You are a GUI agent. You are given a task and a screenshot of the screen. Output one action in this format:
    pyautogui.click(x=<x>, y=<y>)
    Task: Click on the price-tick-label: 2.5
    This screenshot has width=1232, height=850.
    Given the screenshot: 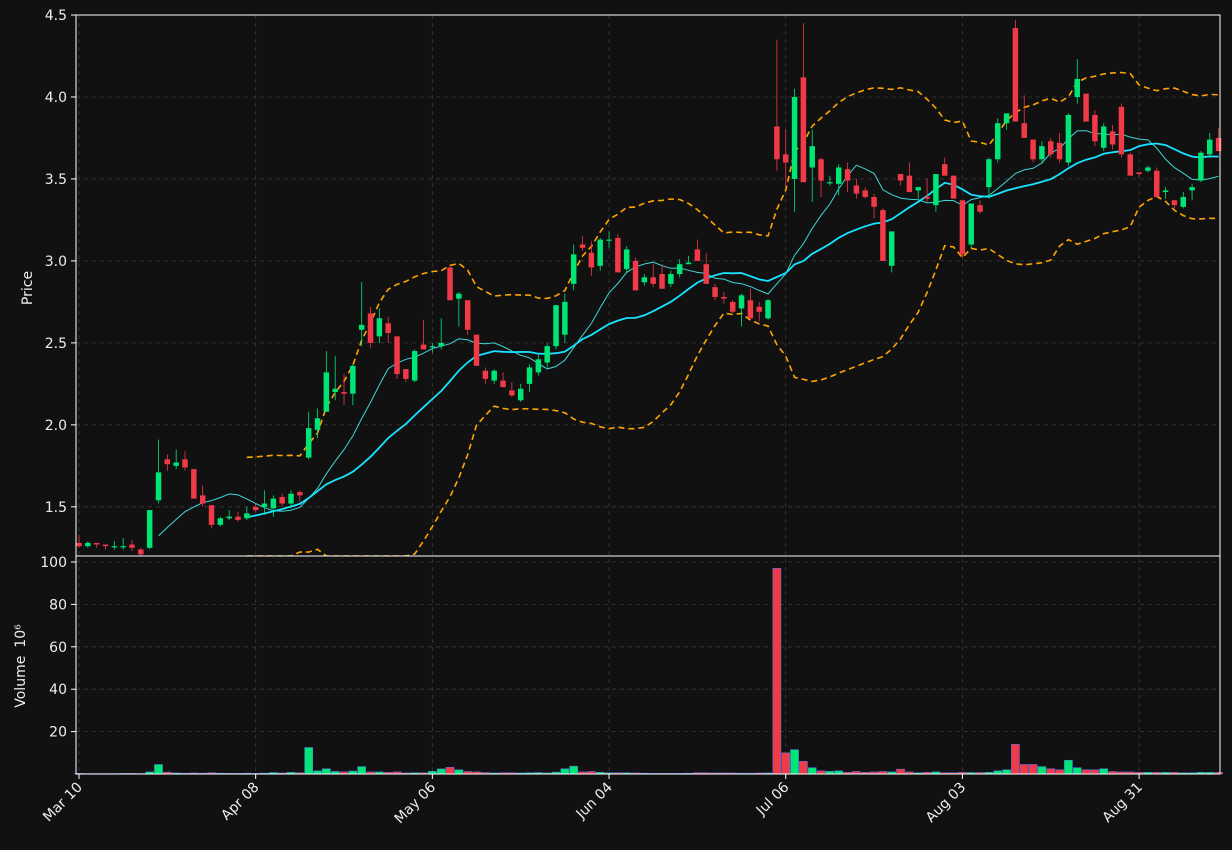 What is the action you would take?
    pyautogui.click(x=56, y=344)
    